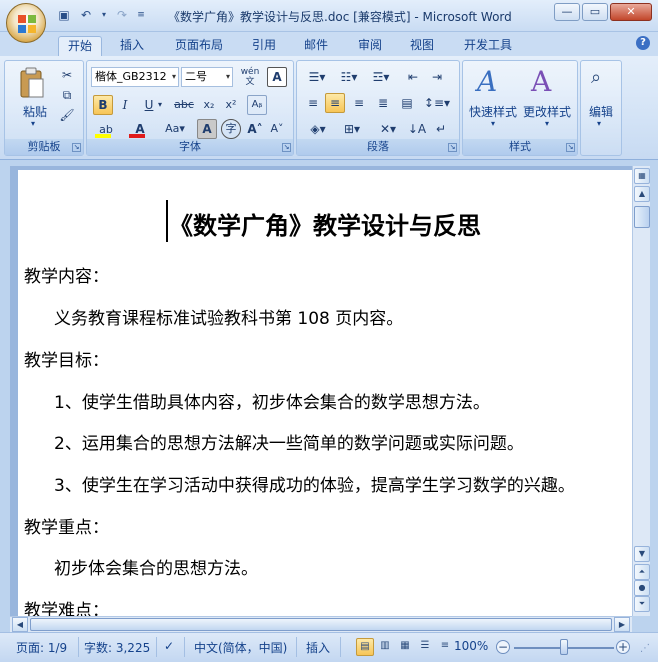 This screenshot has width=658, height=662. I want to click on font-name-combo: 楷体_GB2312 ▾, so click(135, 77).